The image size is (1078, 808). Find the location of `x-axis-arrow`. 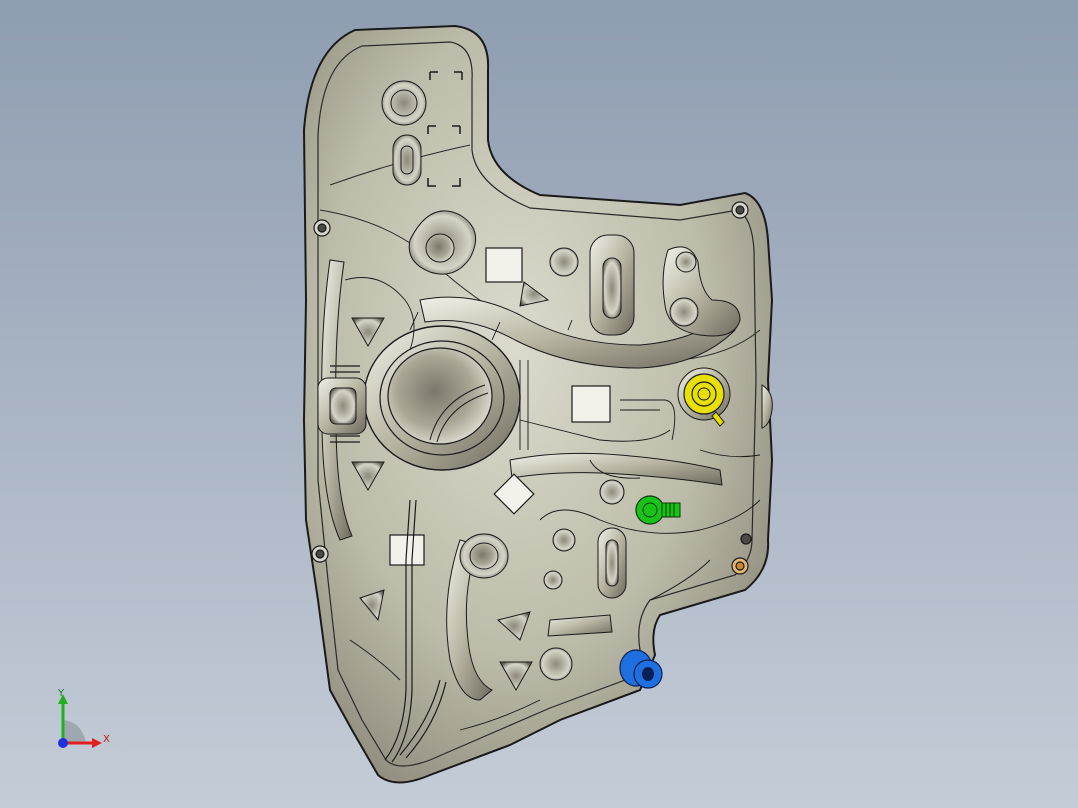

x-axis-arrow is located at coordinates (97, 743).